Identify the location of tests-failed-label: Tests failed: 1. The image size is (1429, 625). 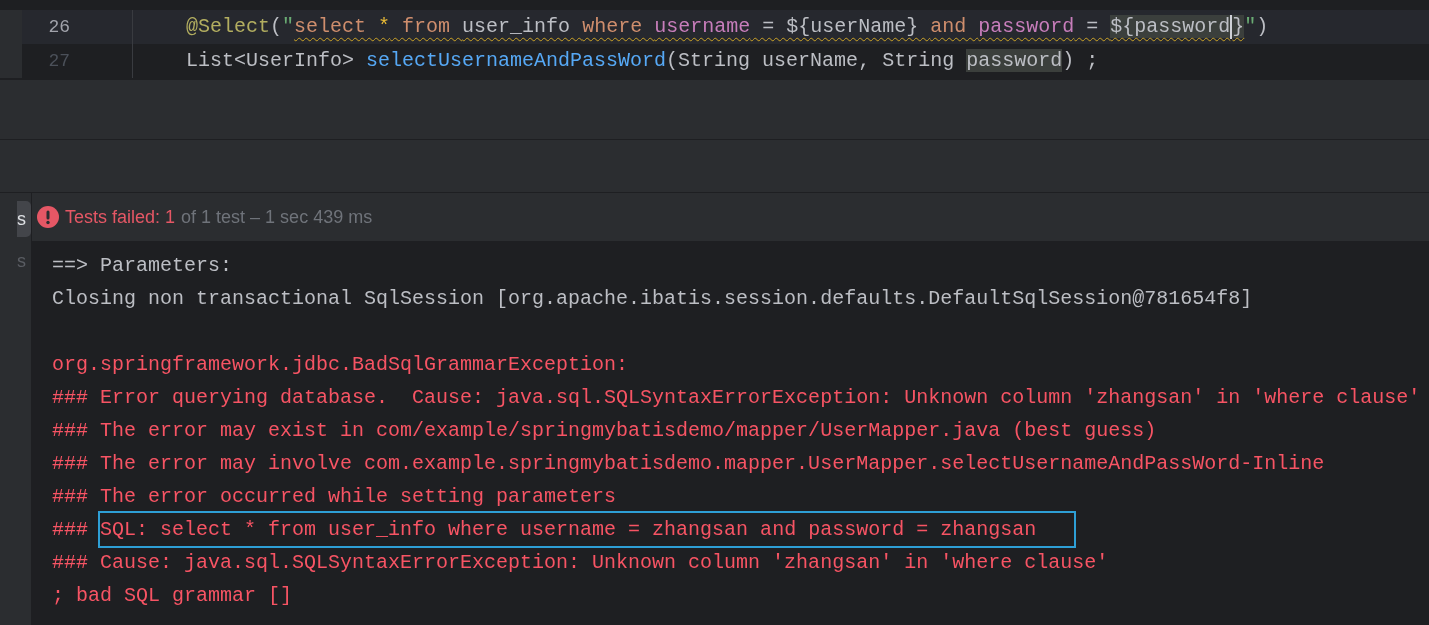
(120, 217).